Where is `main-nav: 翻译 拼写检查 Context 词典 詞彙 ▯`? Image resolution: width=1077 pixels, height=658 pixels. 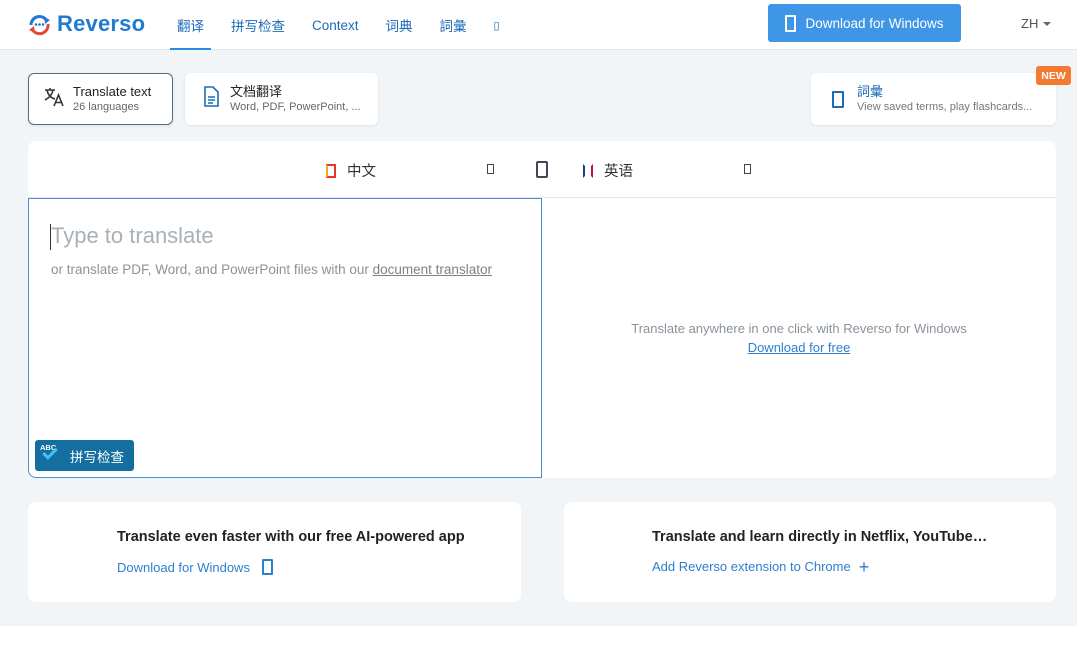 main-nav: 翻译 拼写检查 Context 词典 詞彙 ▯ is located at coordinates (345, 25).